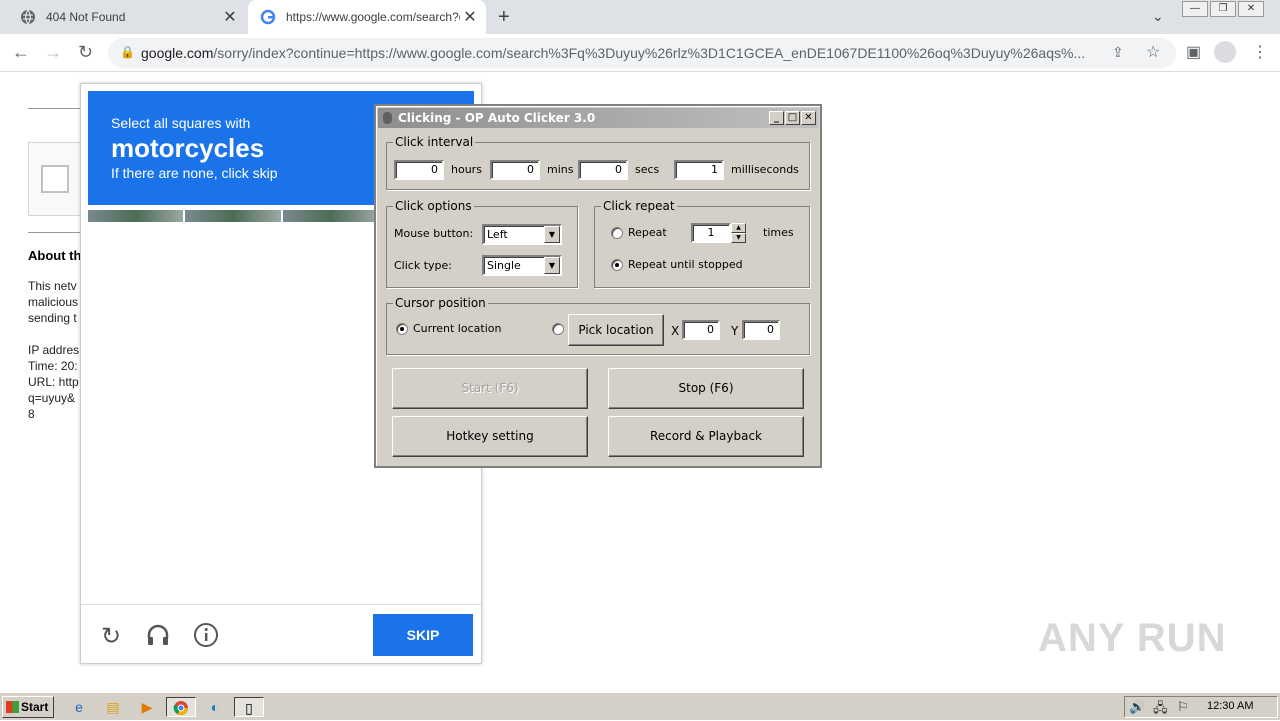  What do you see at coordinates (21, 52) in the screenshot?
I see `back-icon: ←` at bounding box center [21, 52].